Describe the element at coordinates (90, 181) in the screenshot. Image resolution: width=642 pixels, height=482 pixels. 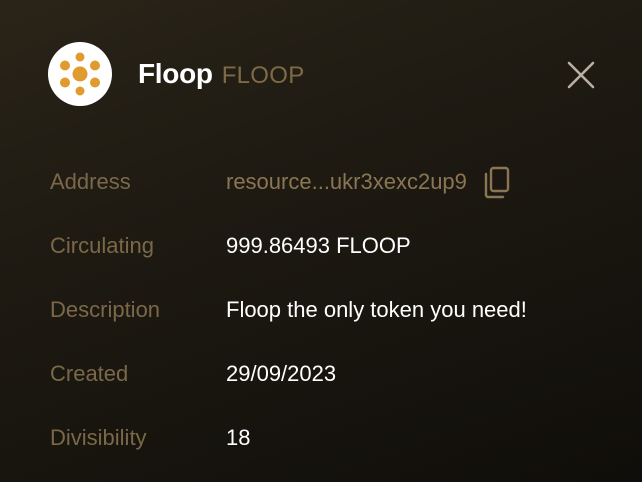
I see `address-label: Address` at that location.